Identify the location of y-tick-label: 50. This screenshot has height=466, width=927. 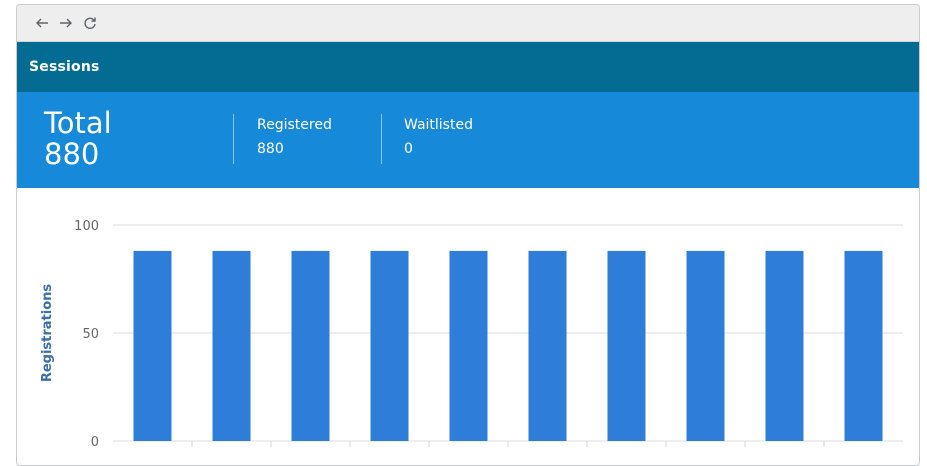
(90, 334).